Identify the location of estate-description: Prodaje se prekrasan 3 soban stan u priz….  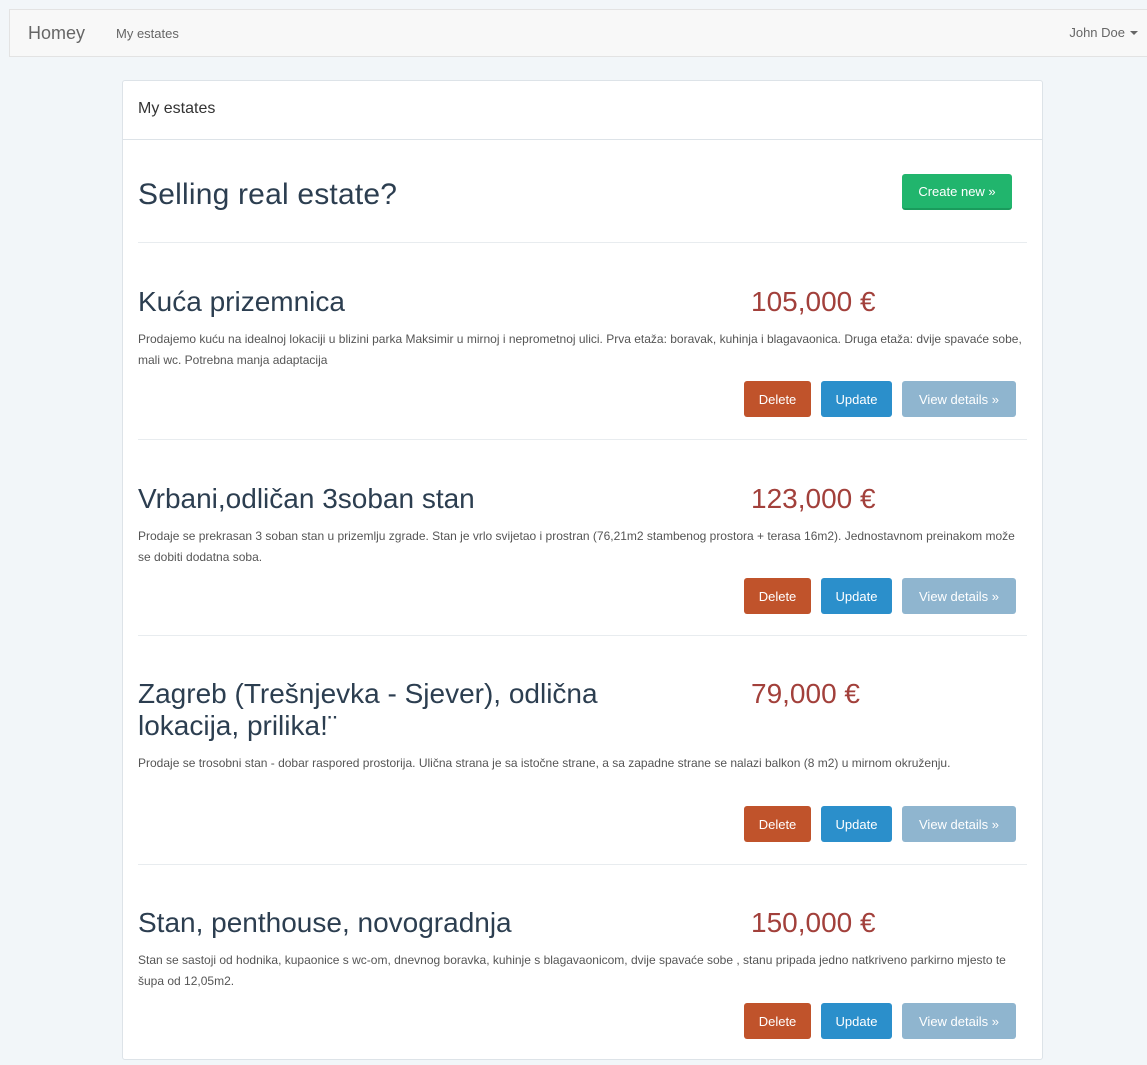
(576, 546).